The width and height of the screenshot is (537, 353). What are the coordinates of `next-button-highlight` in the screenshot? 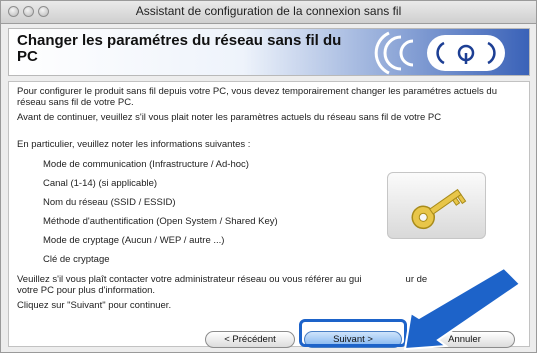 It's located at (353, 333).